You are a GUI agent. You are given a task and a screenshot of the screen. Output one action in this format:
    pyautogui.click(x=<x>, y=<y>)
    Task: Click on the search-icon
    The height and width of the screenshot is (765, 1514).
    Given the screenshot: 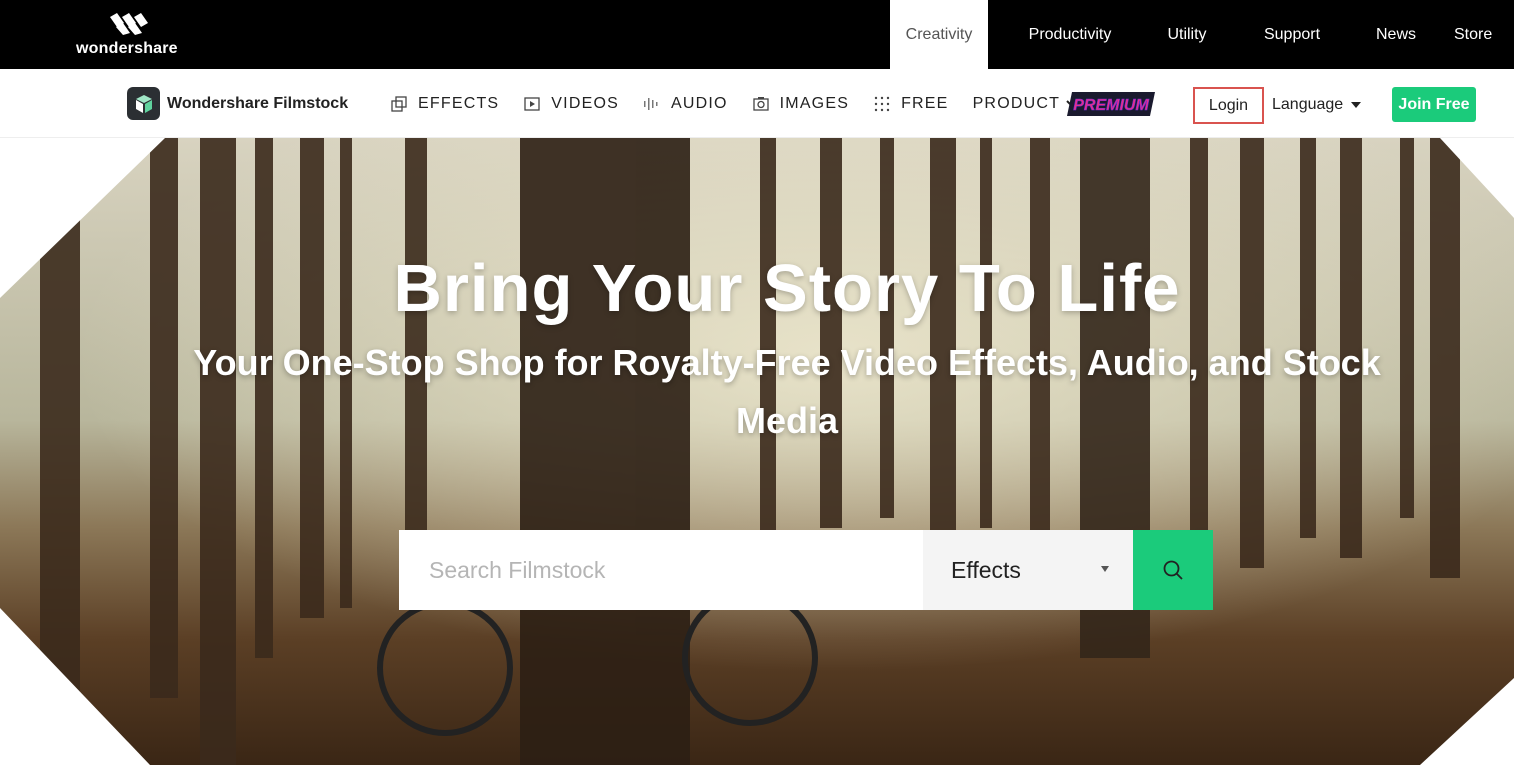 What is the action you would take?
    pyautogui.click(x=1173, y=570)
    